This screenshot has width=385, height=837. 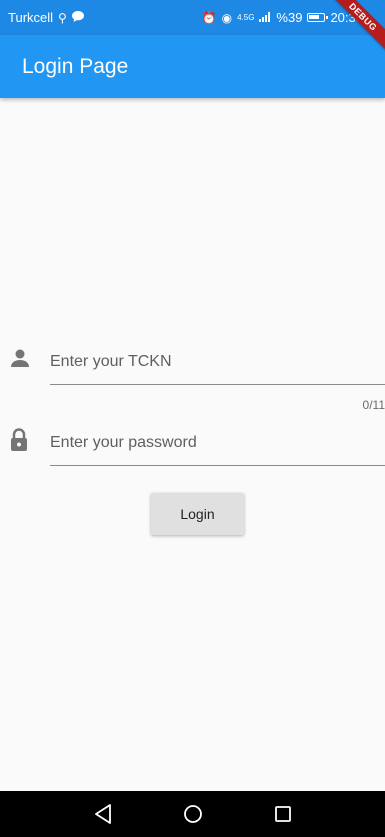 What do you see at coordinates (246, 17) in the screenshot?
I see `network-label: 4.5G` at bounding box center [246, 17].